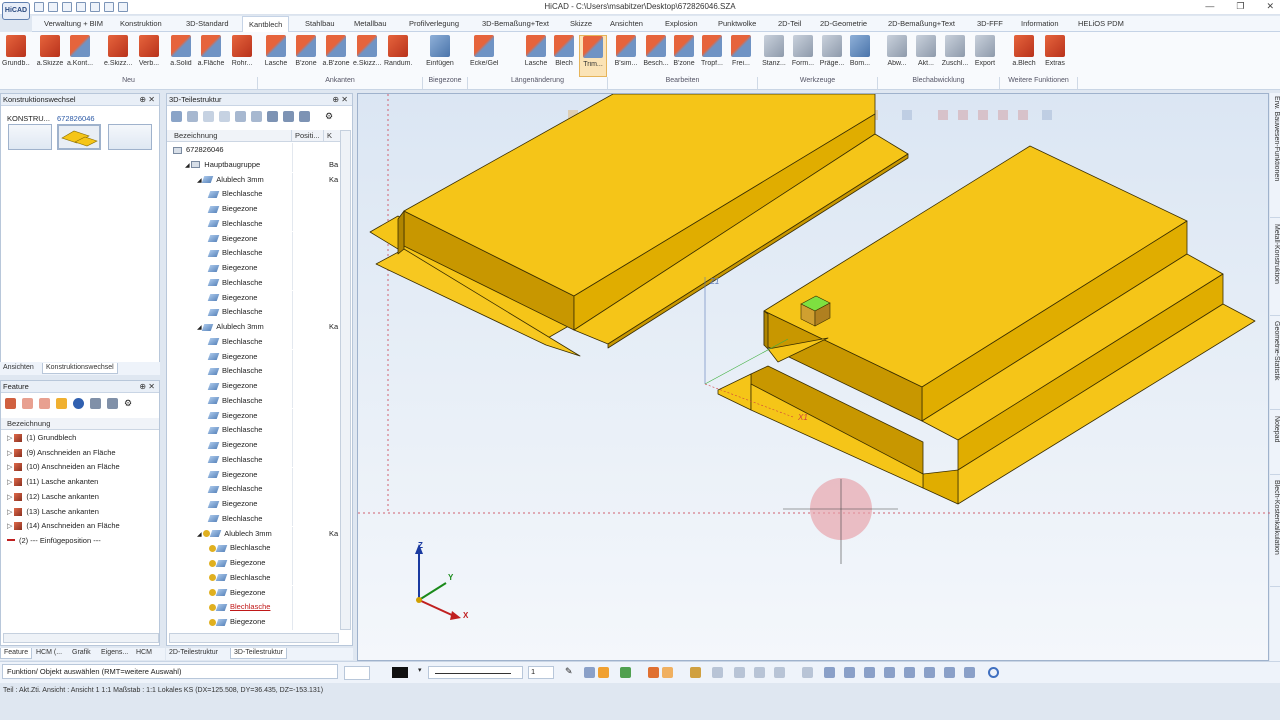  What do you see at coordinates (1024, 51) in the screenshot?
I see `ribbon-button-31: a.Blech` at bounding box center [1024, 51].